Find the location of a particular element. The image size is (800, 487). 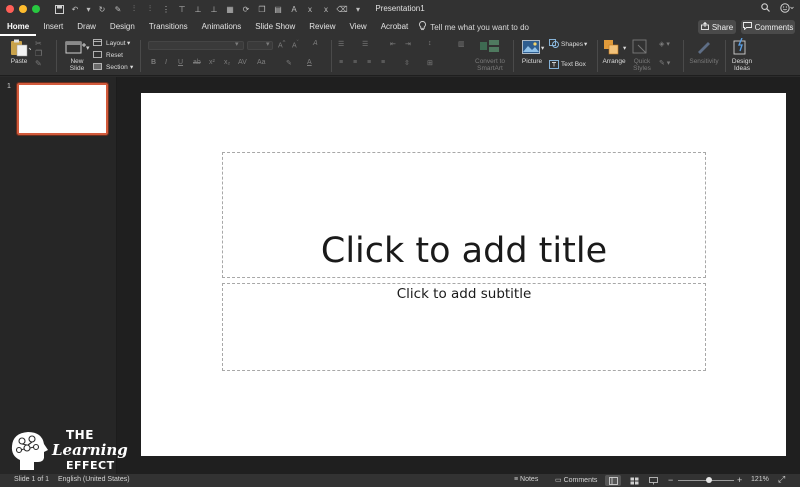

align-left-icon: ⫶ is located at coordinates (134, 9).